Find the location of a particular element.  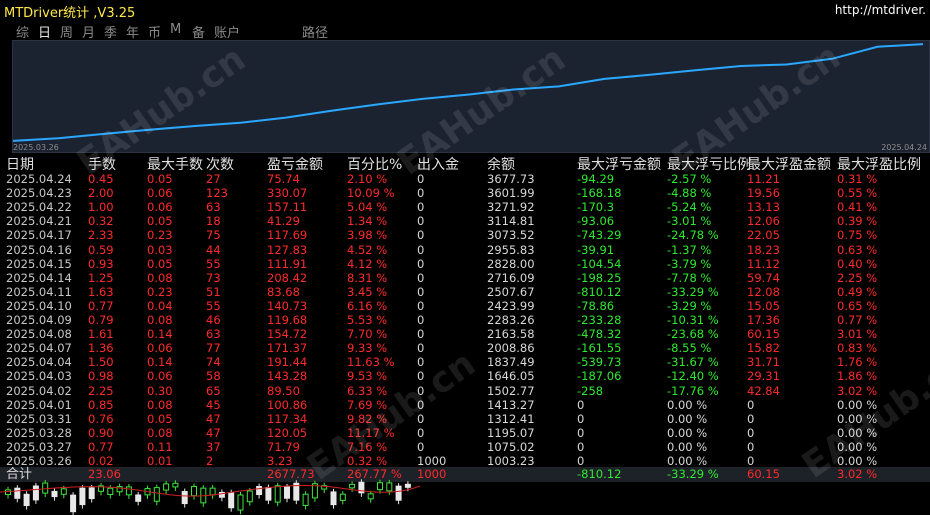

cell-profit: 171.37 is located at coordinates (287, 348).